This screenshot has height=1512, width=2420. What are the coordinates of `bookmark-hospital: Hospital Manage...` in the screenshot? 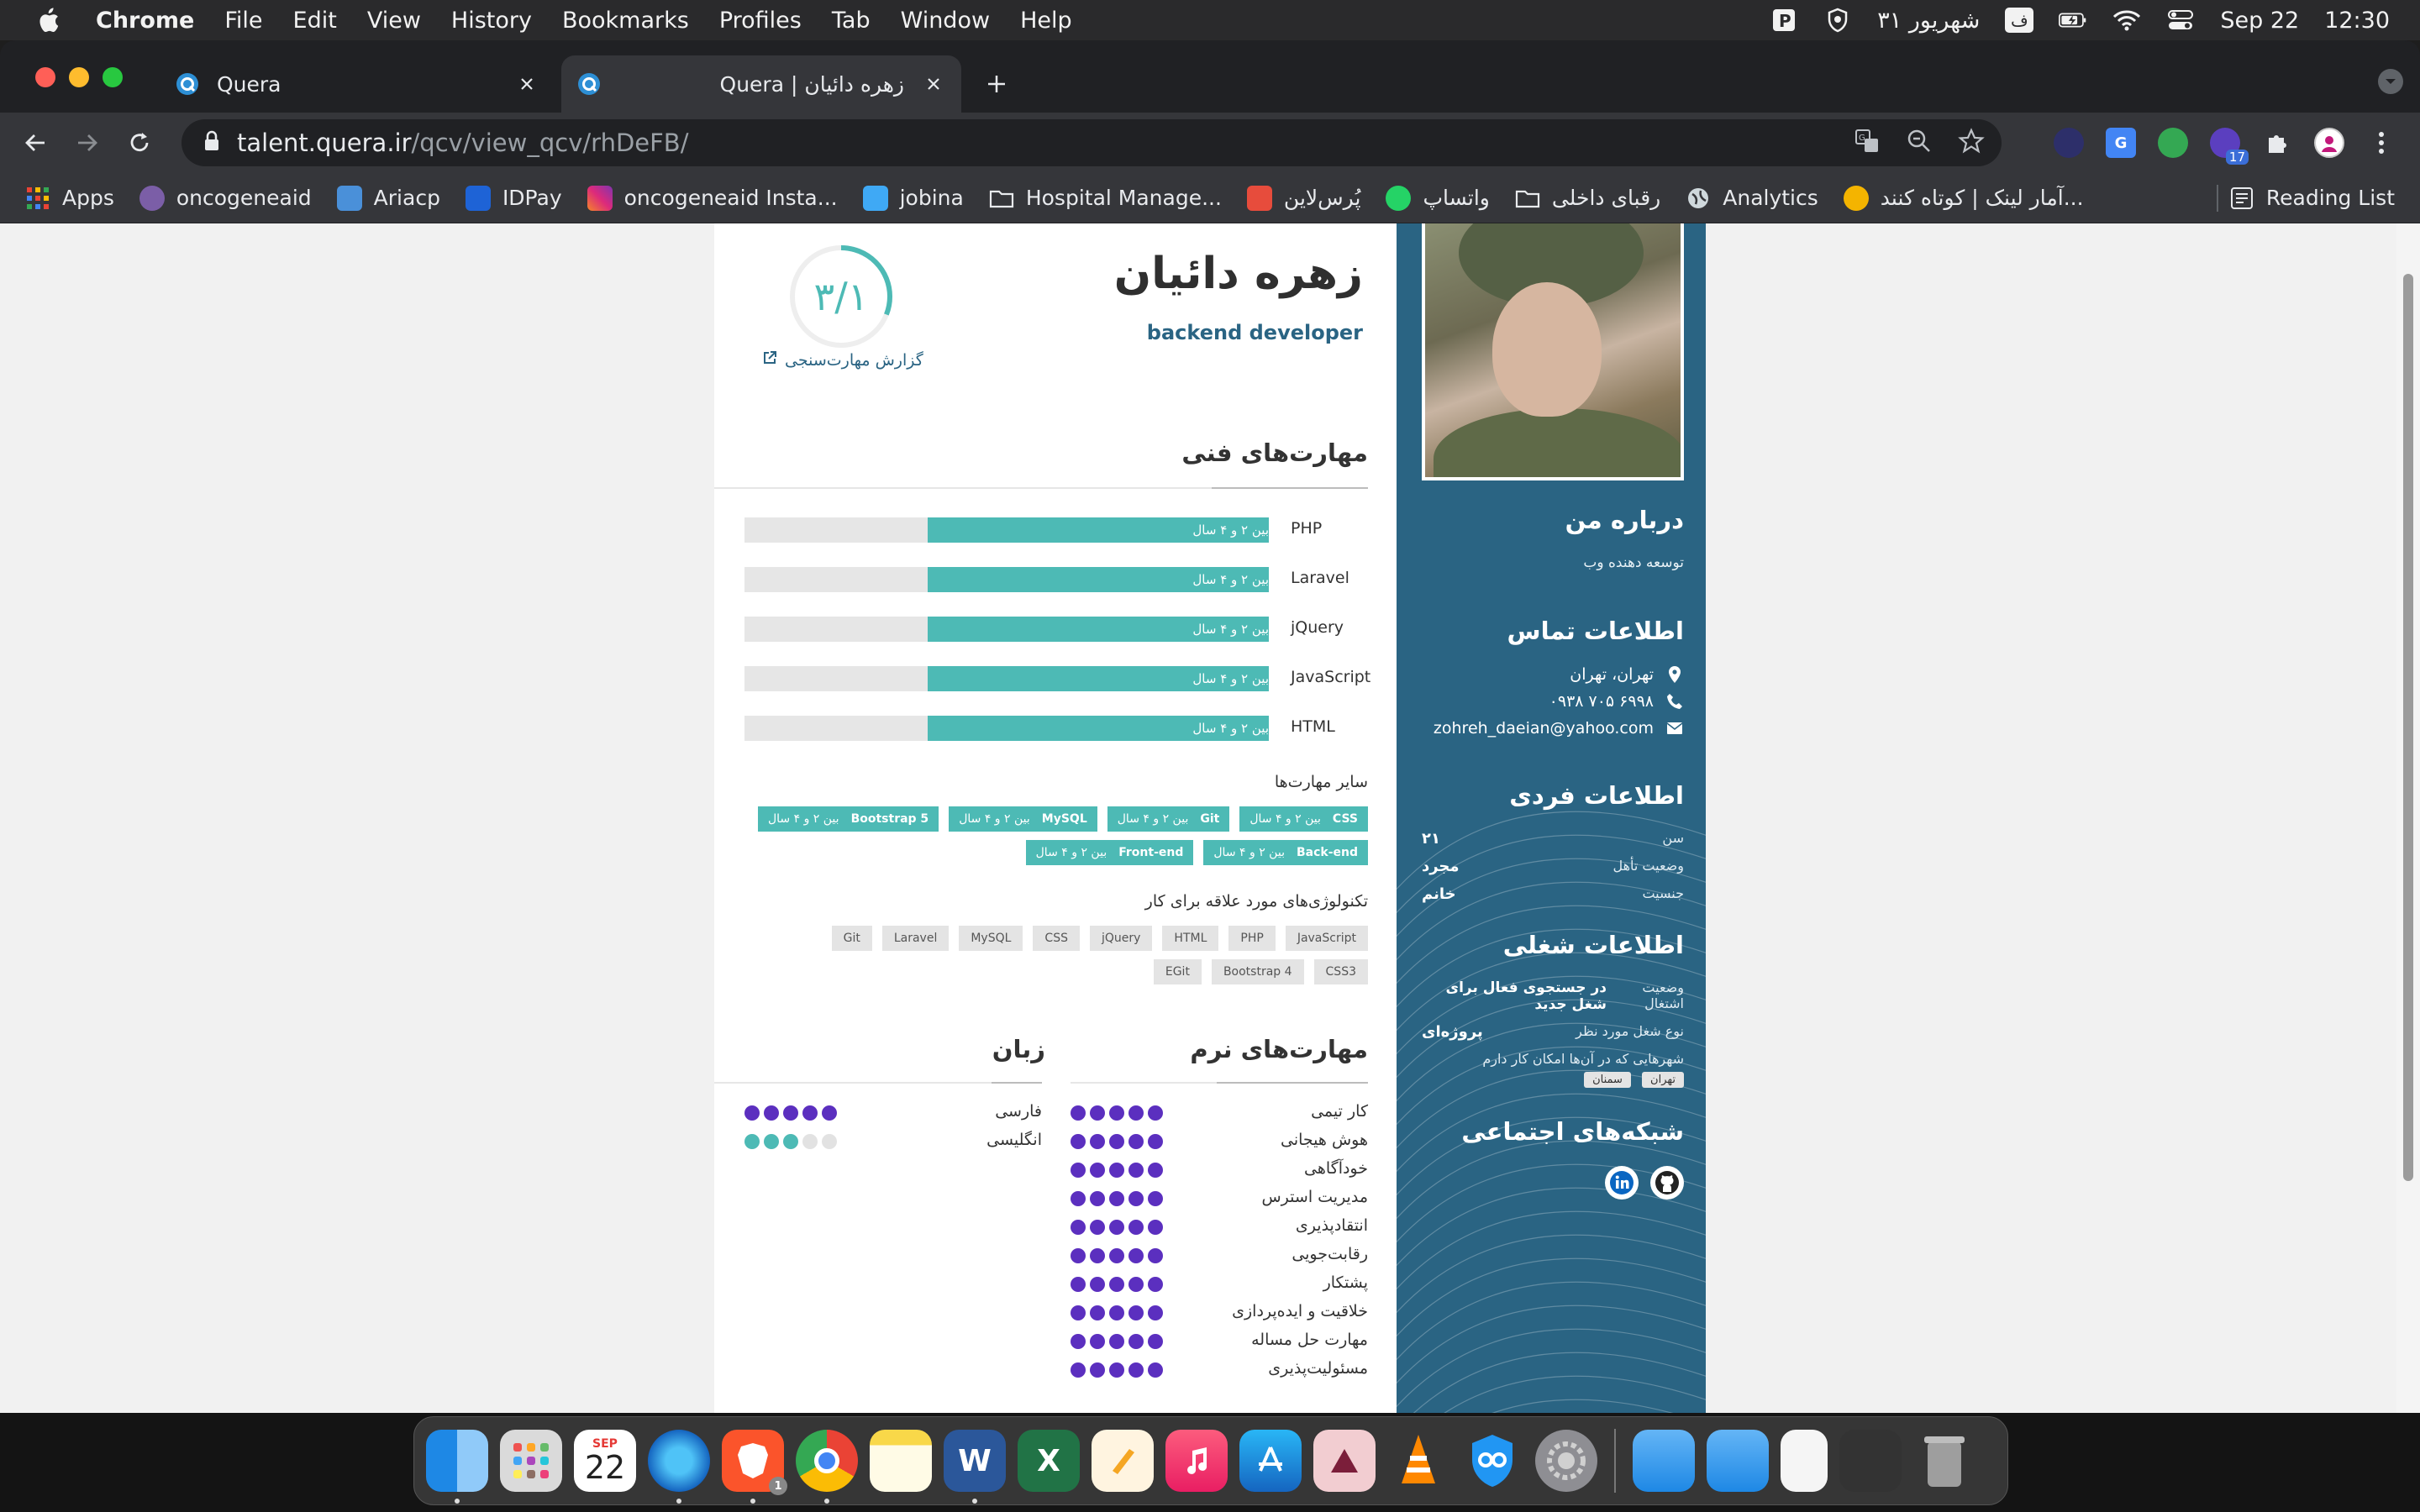 It's located at (1105, 198).